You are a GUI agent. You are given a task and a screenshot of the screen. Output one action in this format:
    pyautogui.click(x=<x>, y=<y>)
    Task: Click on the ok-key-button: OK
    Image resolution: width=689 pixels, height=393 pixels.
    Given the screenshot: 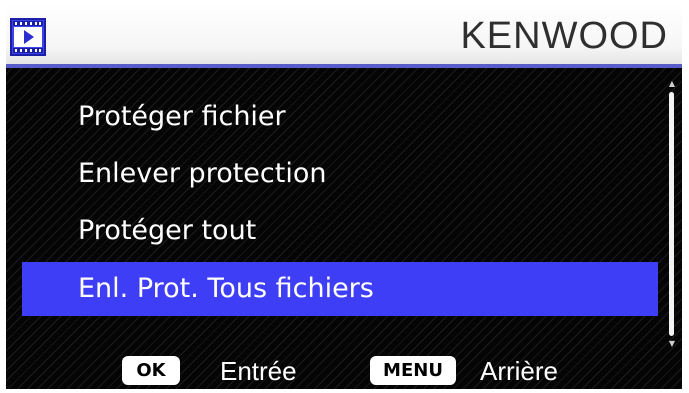 What is the action you would take?
    pyautogui.click(x=151, y=370)
    